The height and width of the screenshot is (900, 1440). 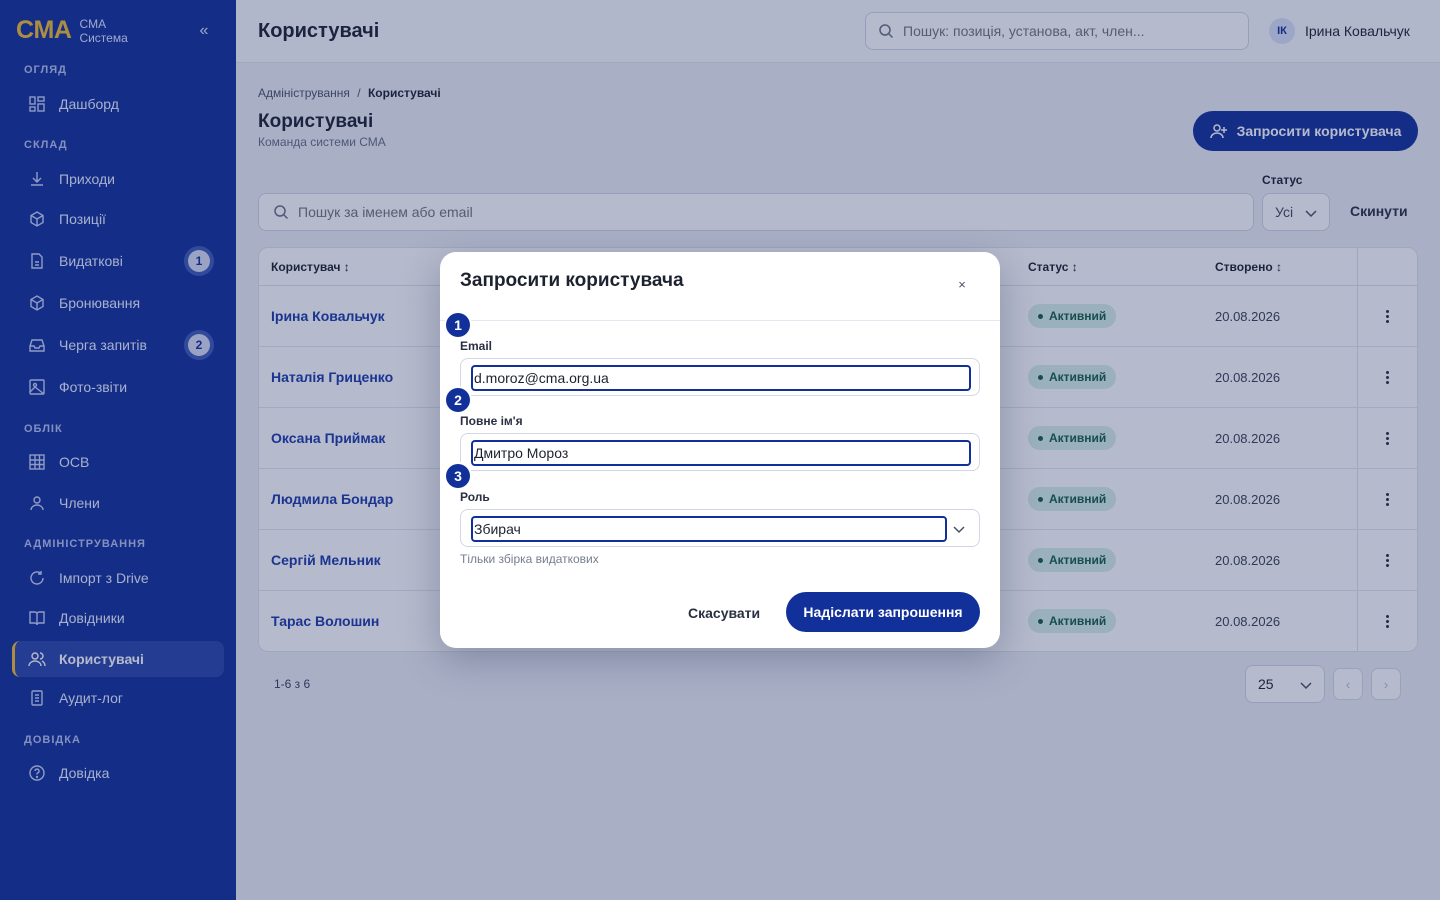 I want to click on full-name-field, so click(x=720, y=452).